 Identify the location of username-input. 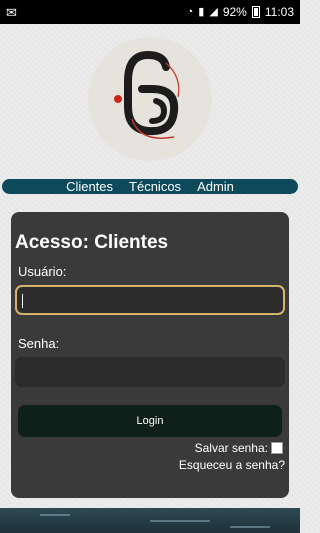
(150, 300).